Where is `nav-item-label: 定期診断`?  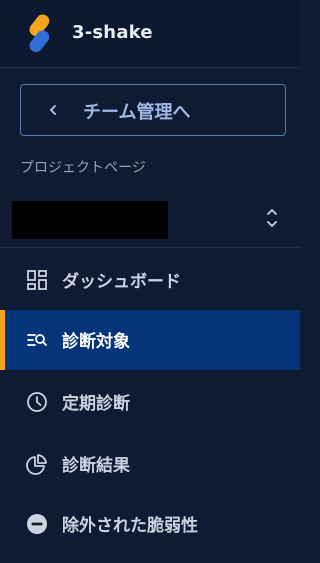 nav-item-label: 定期診断 is located at coordinates (96, 404).